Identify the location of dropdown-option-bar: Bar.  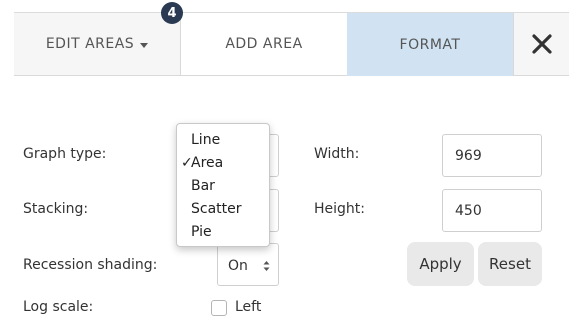
(203, 186).